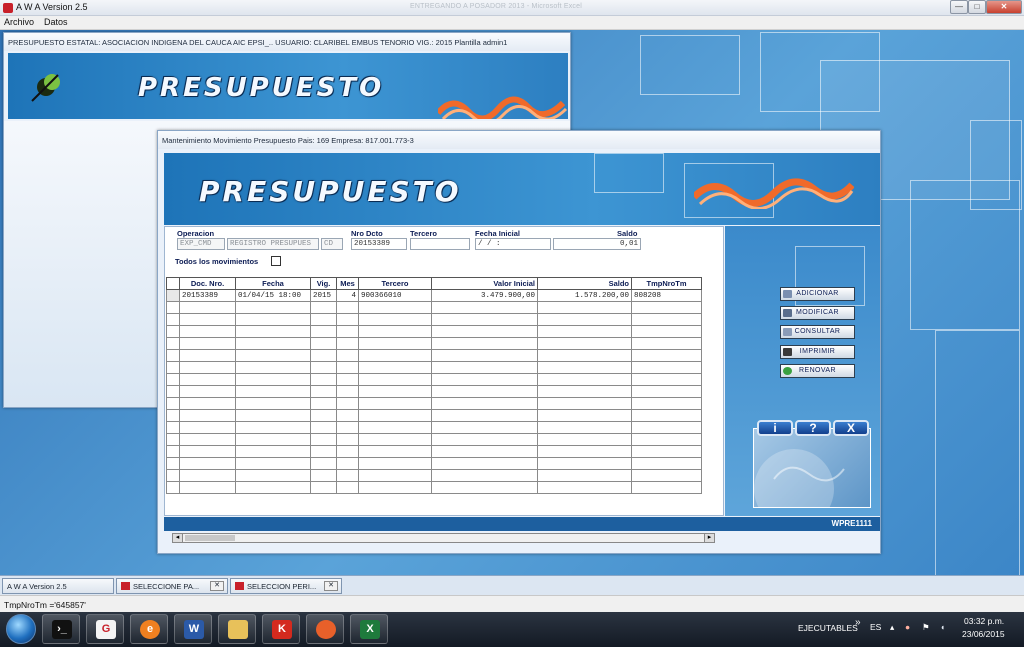 The width and height of the screenshot is (1024, 647). I want to click on close-icon: ✕, so click(331, 586).